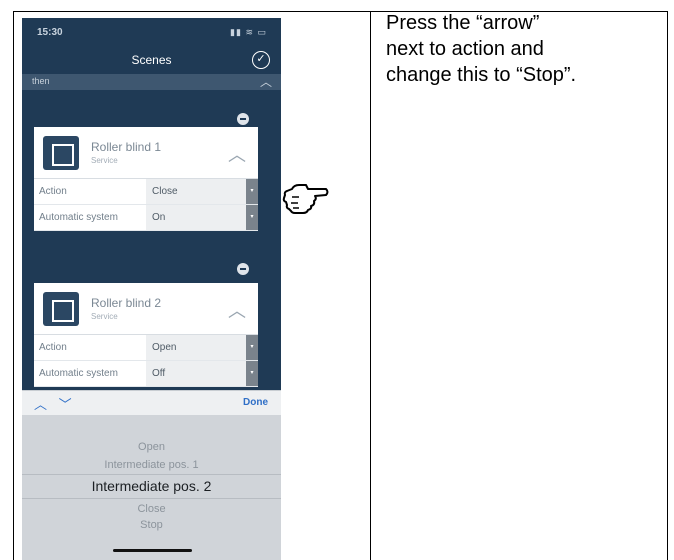  I want to click on chevron-up-icon: ︿, so click(266, 81).